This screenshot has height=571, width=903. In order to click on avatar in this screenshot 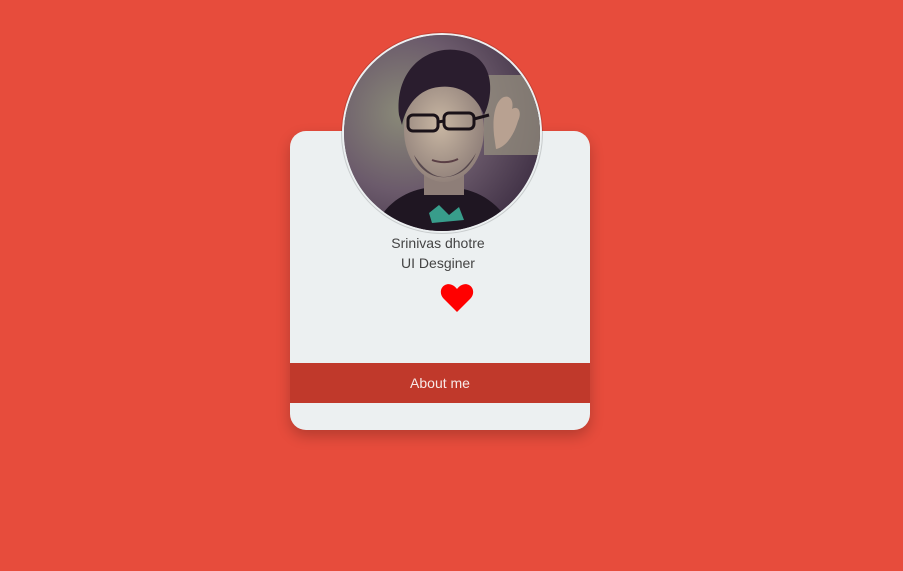, I will do `click(442, 133)`.